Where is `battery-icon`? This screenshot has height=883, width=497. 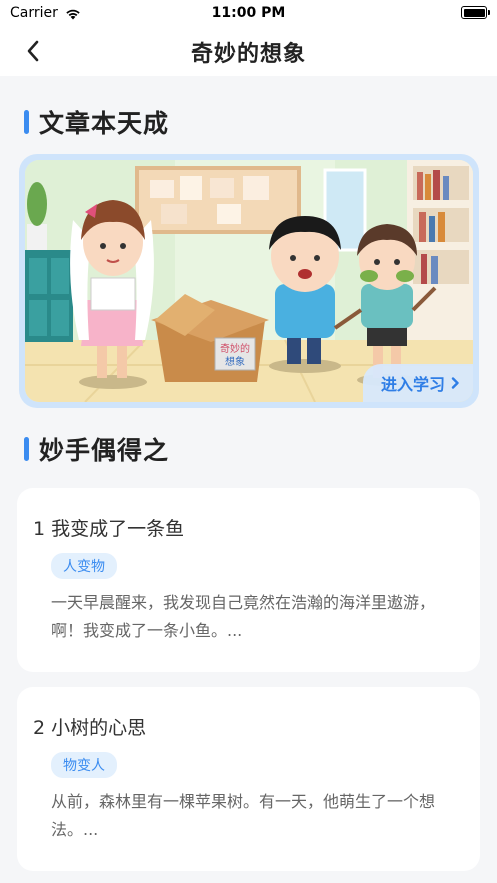
battery-icon is located at coordinates (475, 12).